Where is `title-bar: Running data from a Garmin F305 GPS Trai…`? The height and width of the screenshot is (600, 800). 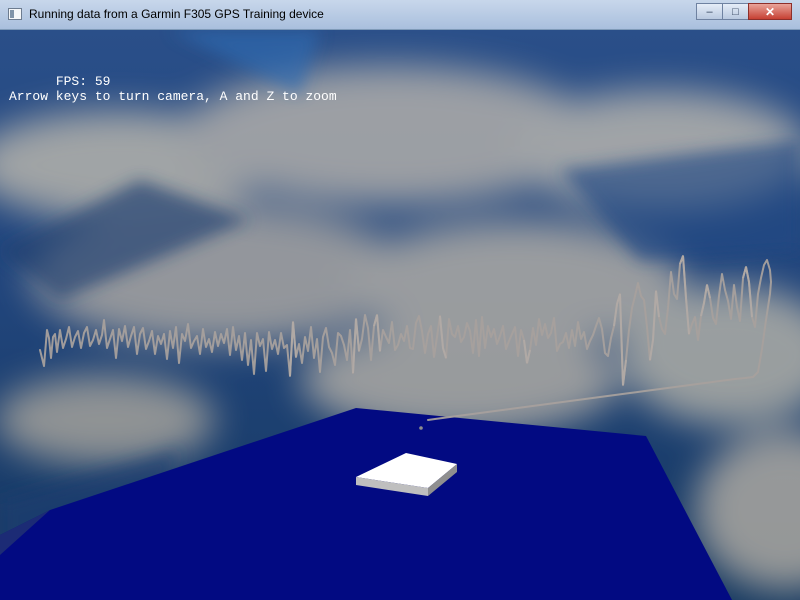
title-bar: Running data from a Garmin F305 GPS Trai… is located at coordinates (400, 15).